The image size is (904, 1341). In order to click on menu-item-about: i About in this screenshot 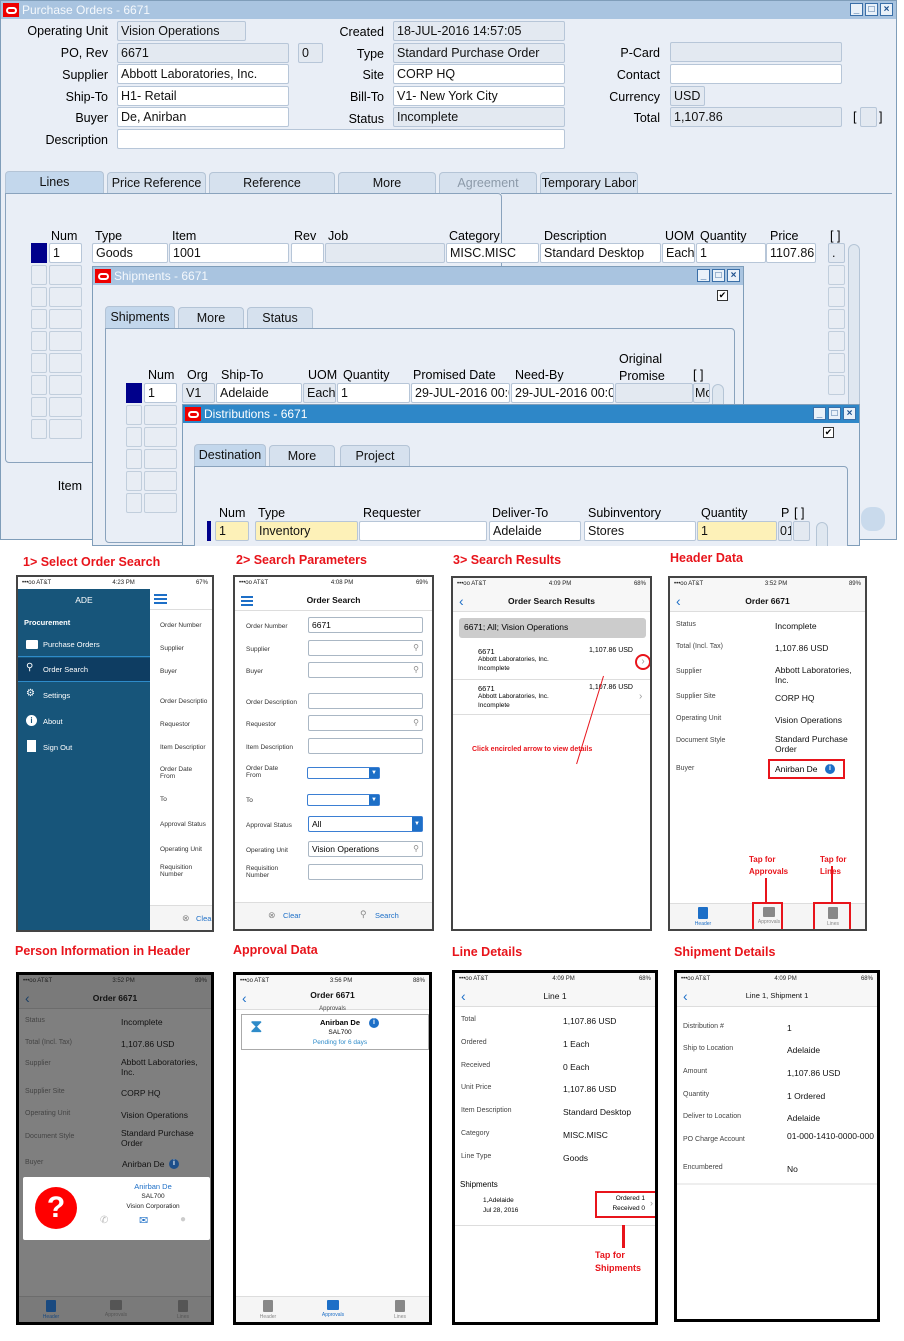, I will do `click(84, 722)`.